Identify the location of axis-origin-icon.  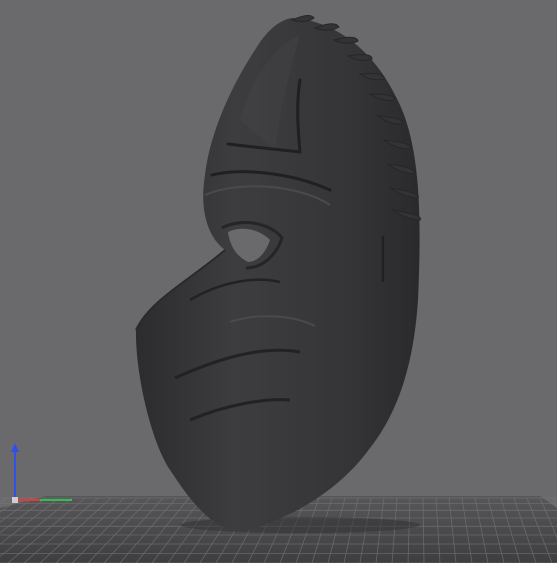
(15, 500).